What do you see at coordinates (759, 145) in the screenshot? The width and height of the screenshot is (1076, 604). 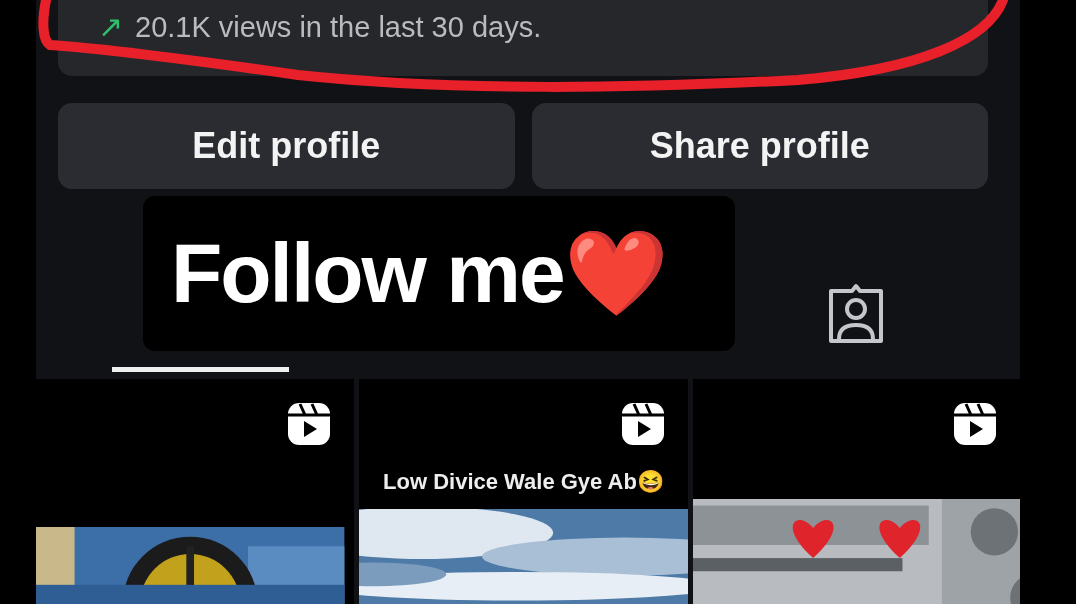 I see `profile-button: Share profile` at bounding box center [759, 145].